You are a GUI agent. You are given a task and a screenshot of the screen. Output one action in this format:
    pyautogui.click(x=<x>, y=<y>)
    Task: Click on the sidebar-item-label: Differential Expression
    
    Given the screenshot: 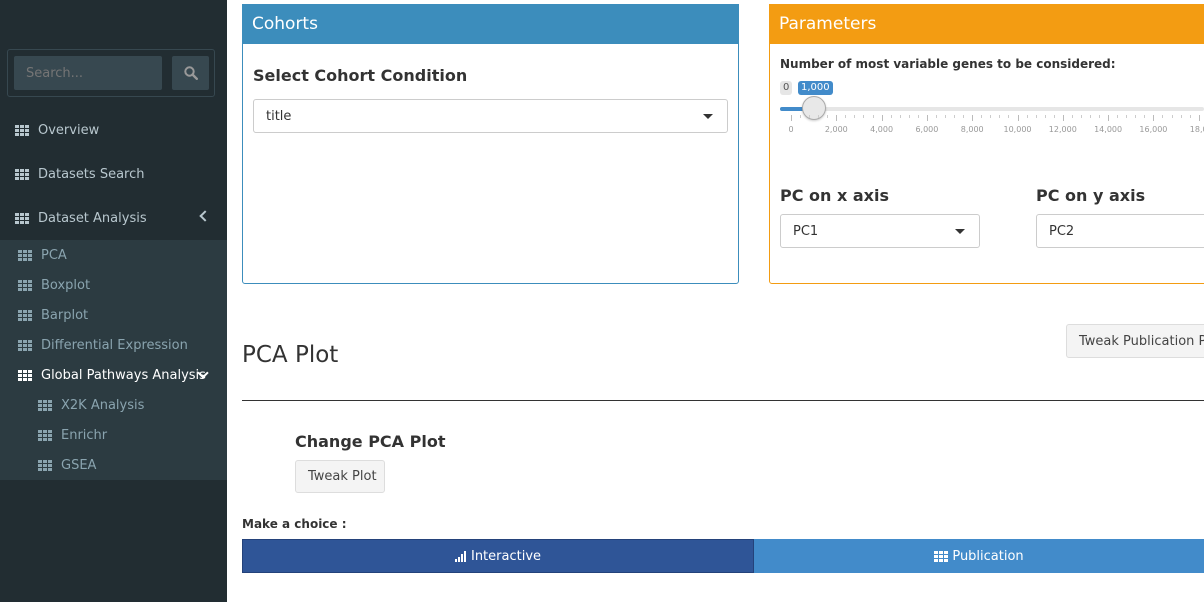 What is the action you would take?
    pyautogui.click(x=114, y=345)
    